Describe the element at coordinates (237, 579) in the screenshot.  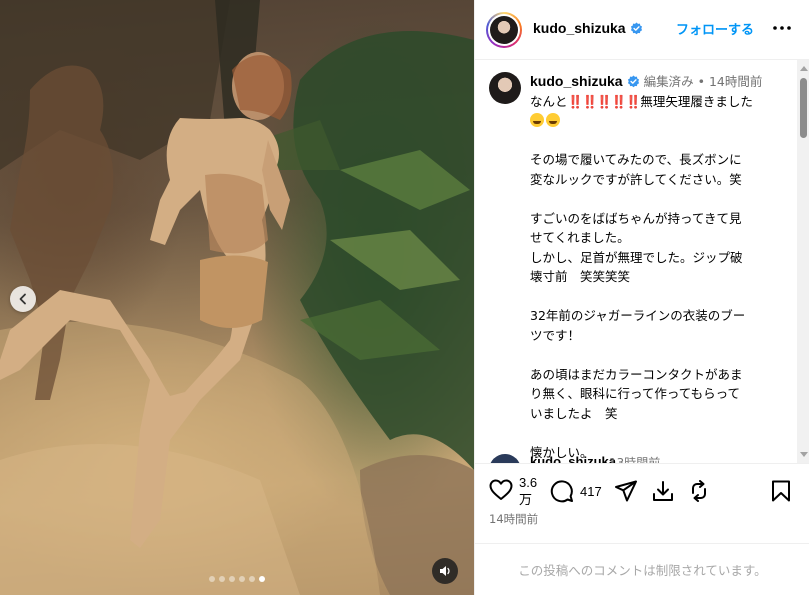
I see `slide-indicator` at that location.